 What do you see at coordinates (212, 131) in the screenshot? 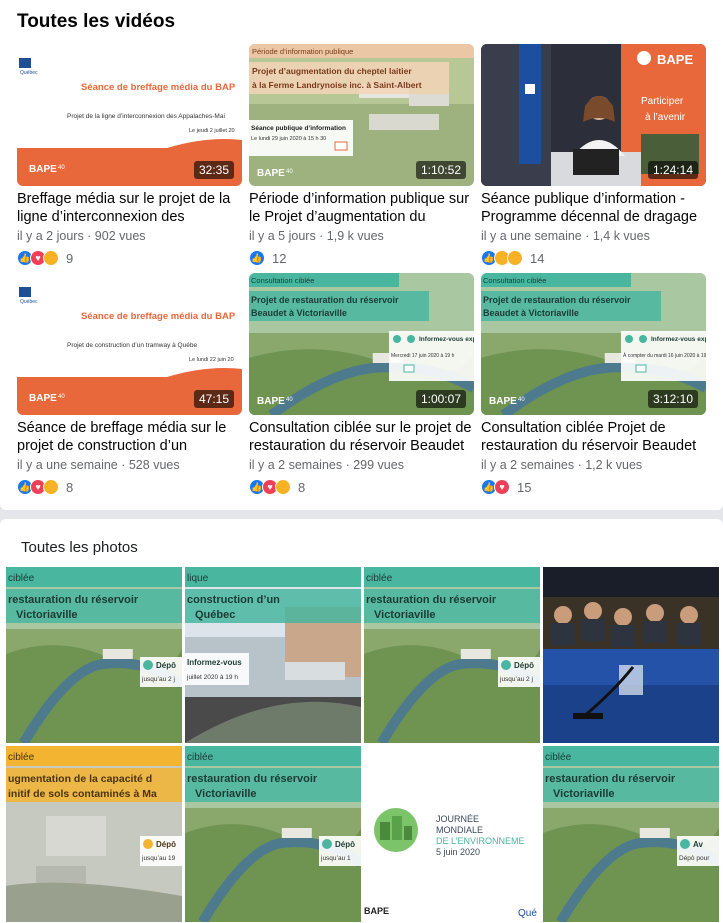
I see `thumb-date: Le jeudi 2 juillet 20` at bounding box center [212, 131].